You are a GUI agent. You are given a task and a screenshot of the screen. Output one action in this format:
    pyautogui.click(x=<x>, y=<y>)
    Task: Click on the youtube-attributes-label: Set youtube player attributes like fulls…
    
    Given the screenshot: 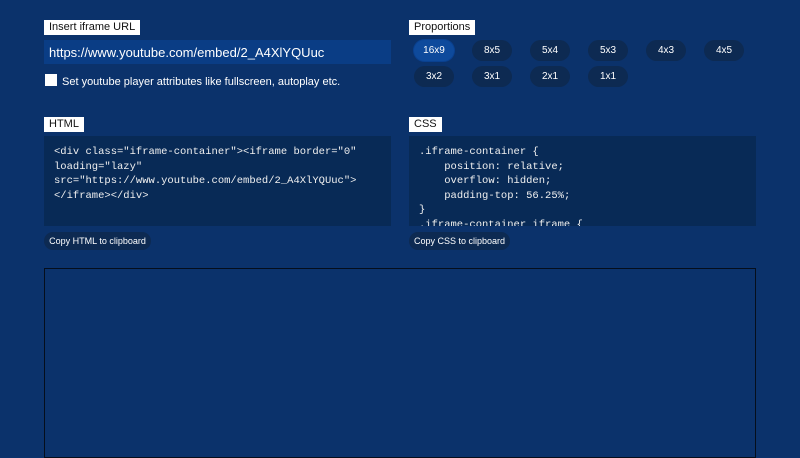 What is the action you would take?
    pyautogui.click(x=201, y=82)
    